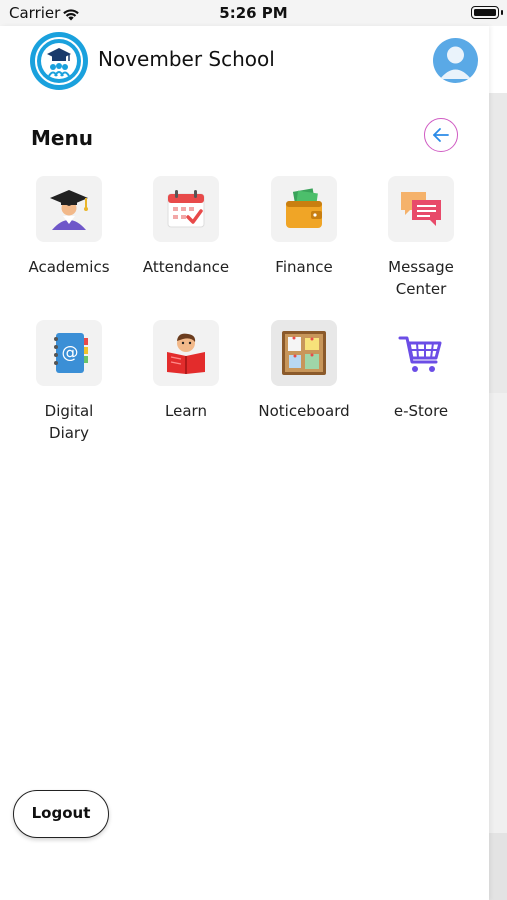 Image resolution: width=507 pixels, height=900 pixels. I want to click on menu-item-label: Finance, so click(304, 267).